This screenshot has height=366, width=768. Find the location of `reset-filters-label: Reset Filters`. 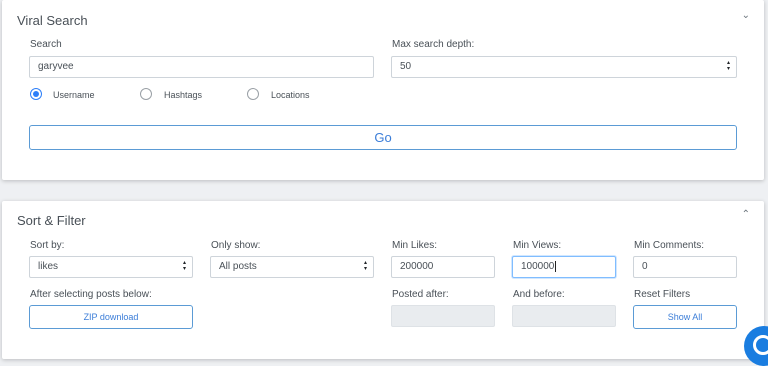

reset-filters-label: Reset Filters is located at coordinates (662, 294).